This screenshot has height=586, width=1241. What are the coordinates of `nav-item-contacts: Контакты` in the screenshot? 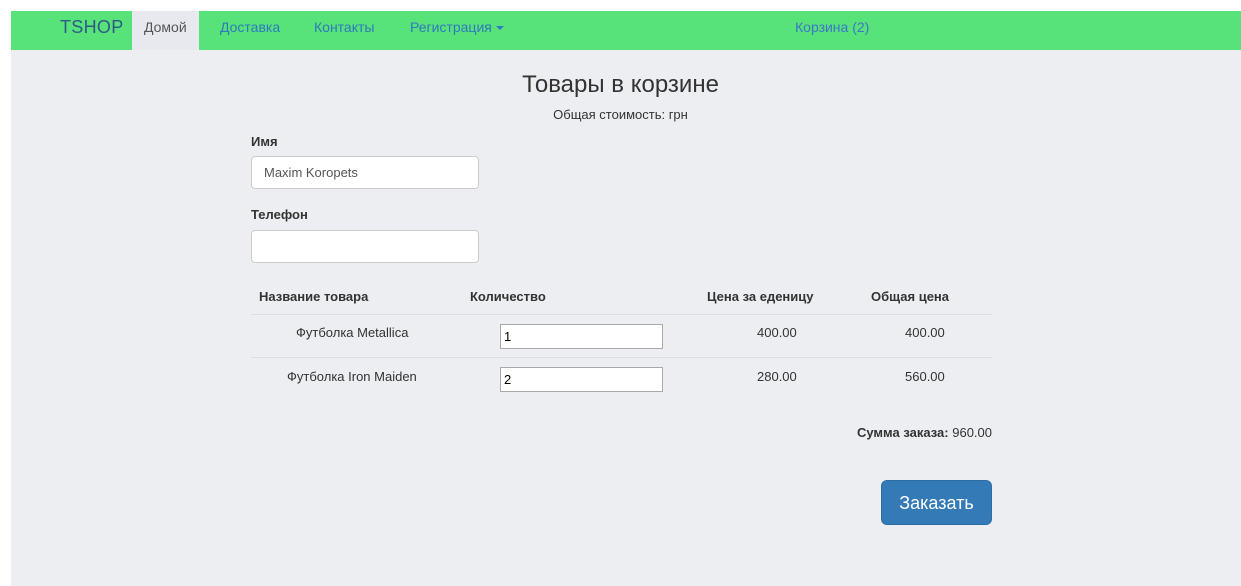 It's located at (344, 30).